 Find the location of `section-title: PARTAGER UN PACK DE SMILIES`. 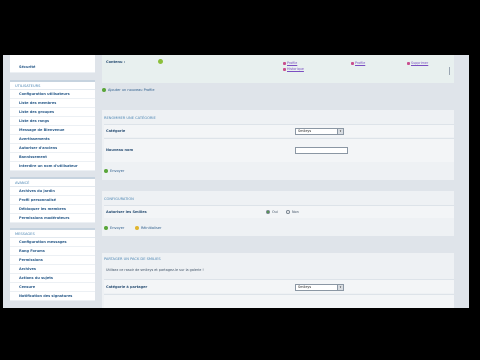

section-title: PARTAGER UN PACK DE SMILIES is located at coordinates (132, 259).